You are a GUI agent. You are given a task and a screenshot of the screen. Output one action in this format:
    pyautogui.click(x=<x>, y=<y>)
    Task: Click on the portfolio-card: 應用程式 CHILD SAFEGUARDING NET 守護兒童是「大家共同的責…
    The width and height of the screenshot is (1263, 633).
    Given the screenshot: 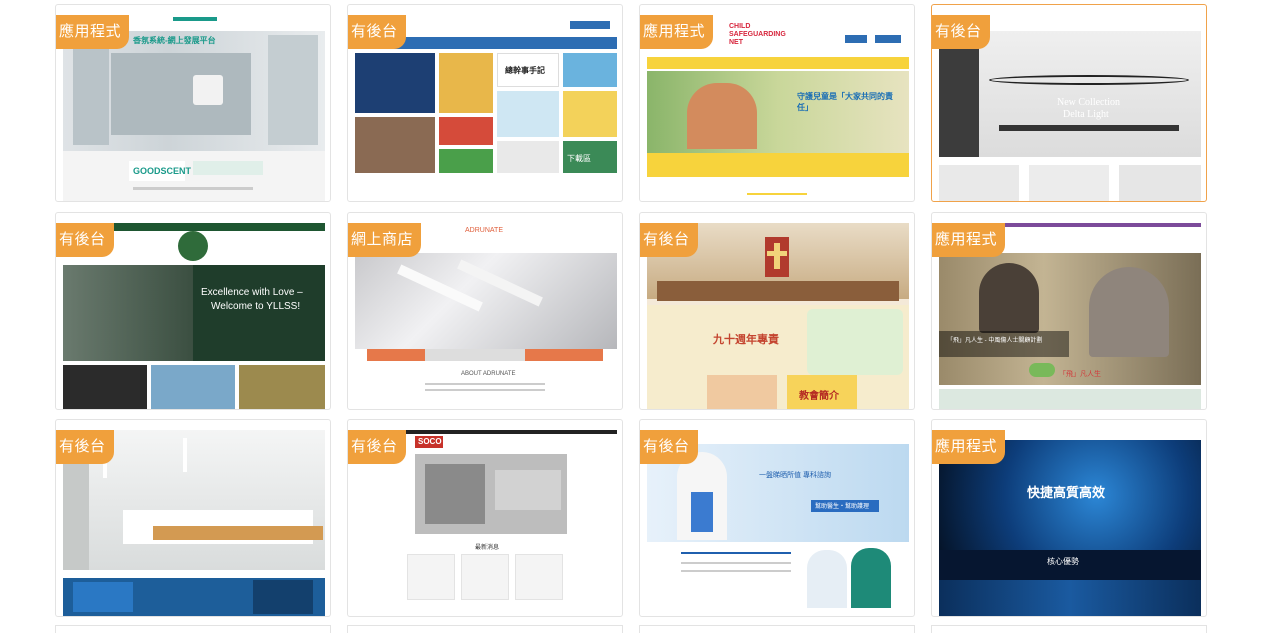 What is the action you would take?
    pyautogui.click(x=777, y=103)
    